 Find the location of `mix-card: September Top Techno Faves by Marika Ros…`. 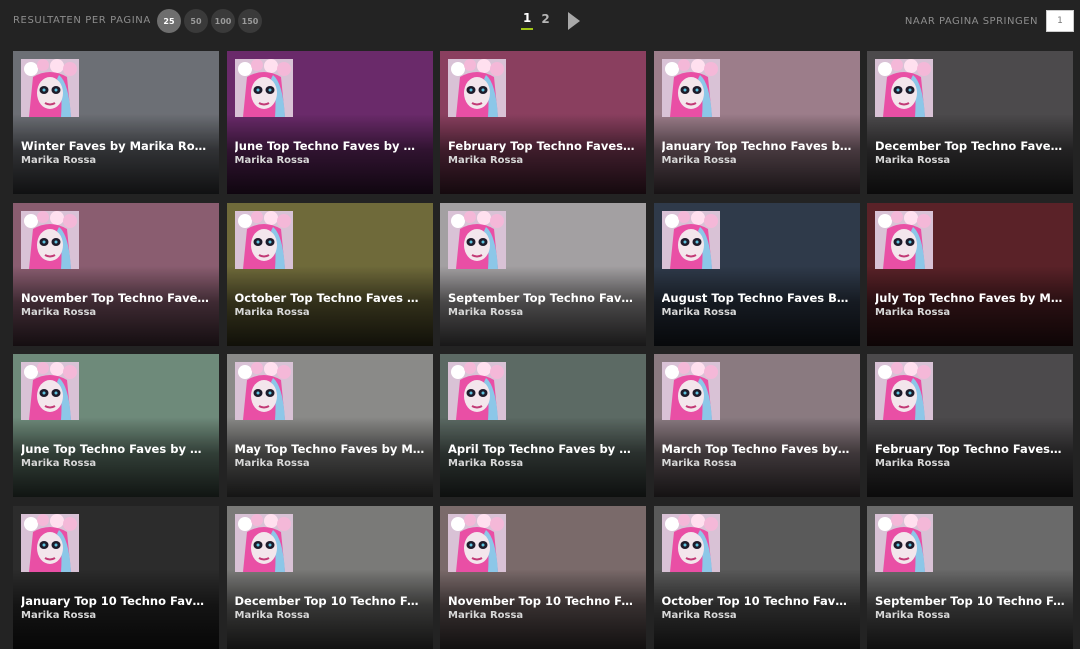

mix-card: September Top Techno Faves by Marika Ros… is located at coordinates (543, 274).